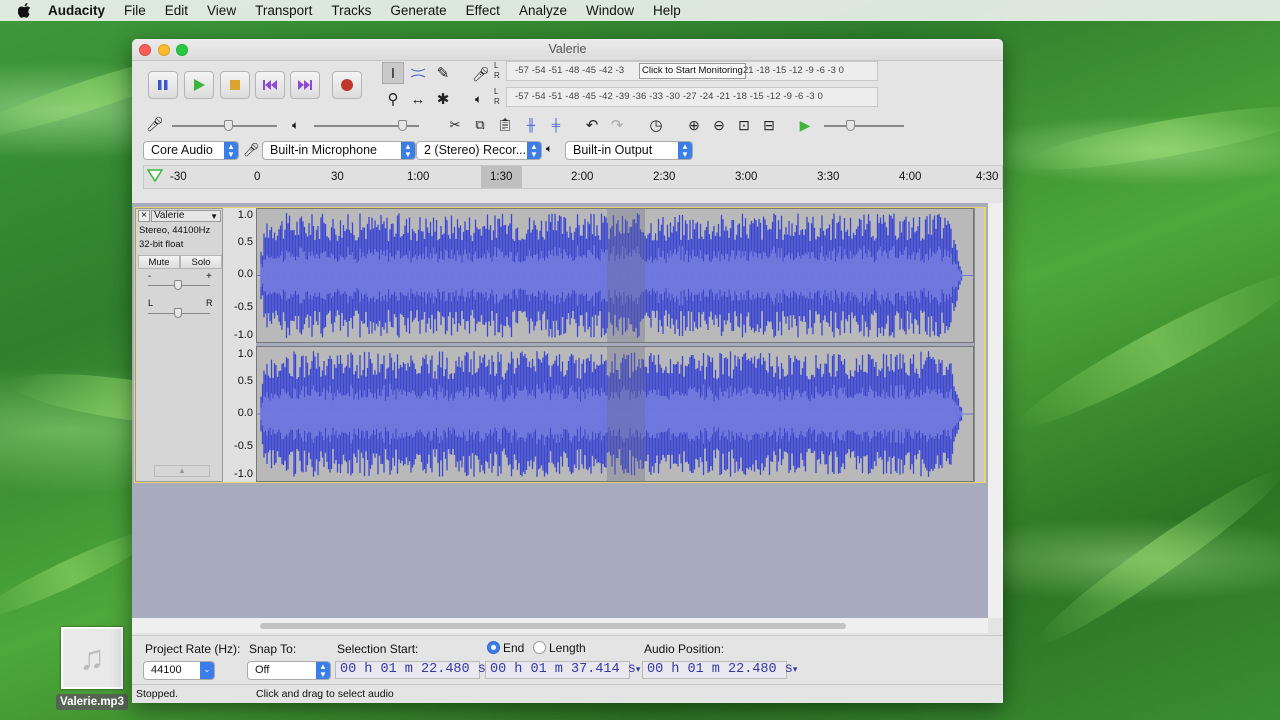 The image size is (1280, 720). Describe the element at coordinates (850, 125) in the screenshot. I see `play-speed-knob` at that location.